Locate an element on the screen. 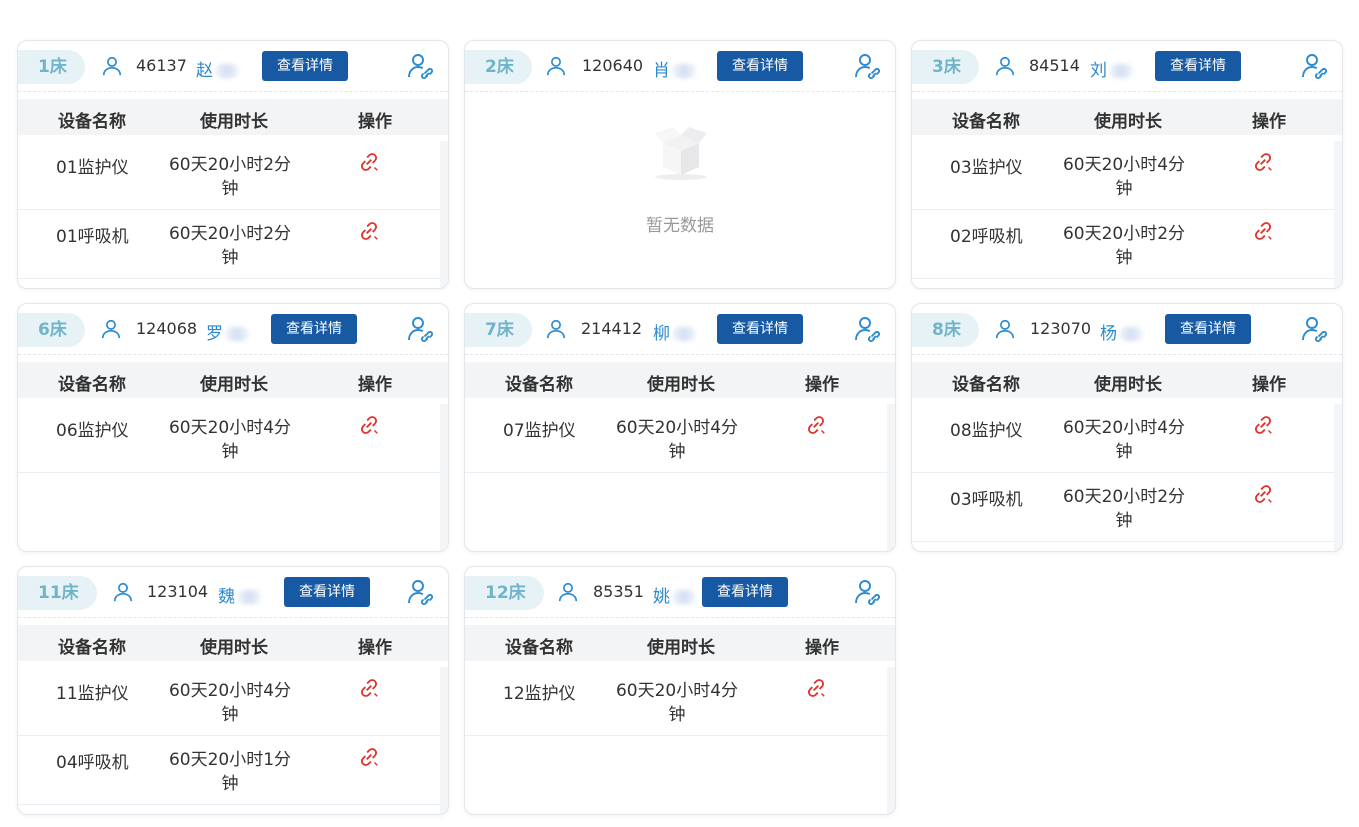  bed-label: 2床 is located at coordinates (498, 67).